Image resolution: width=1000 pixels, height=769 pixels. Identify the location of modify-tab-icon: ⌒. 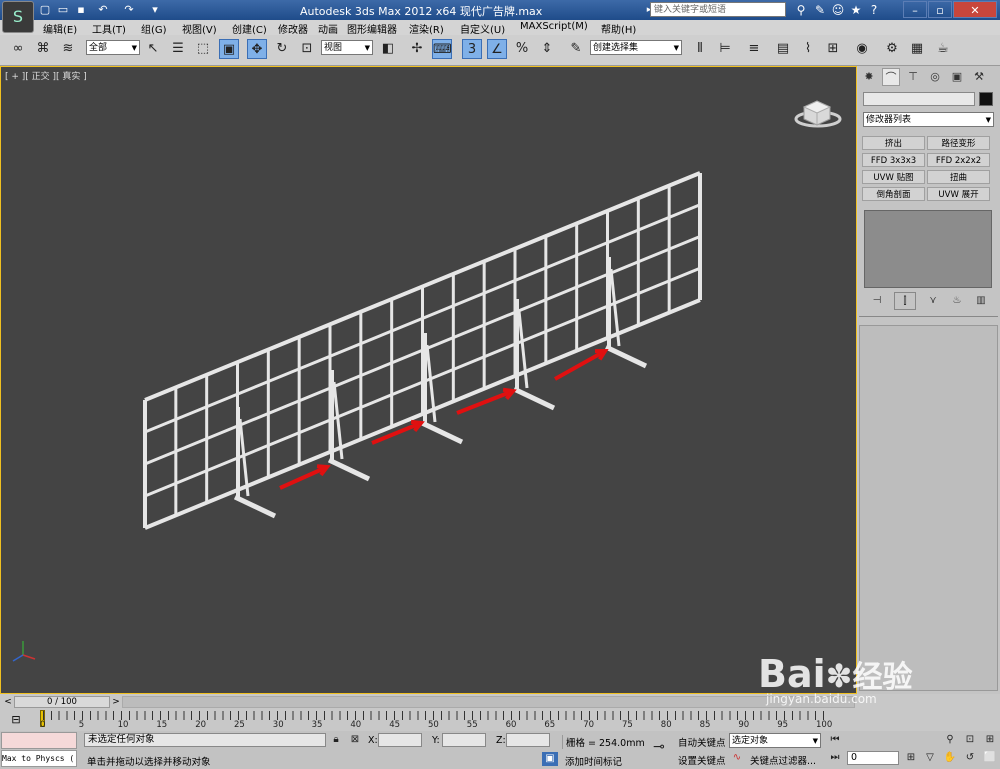
(891, 77).